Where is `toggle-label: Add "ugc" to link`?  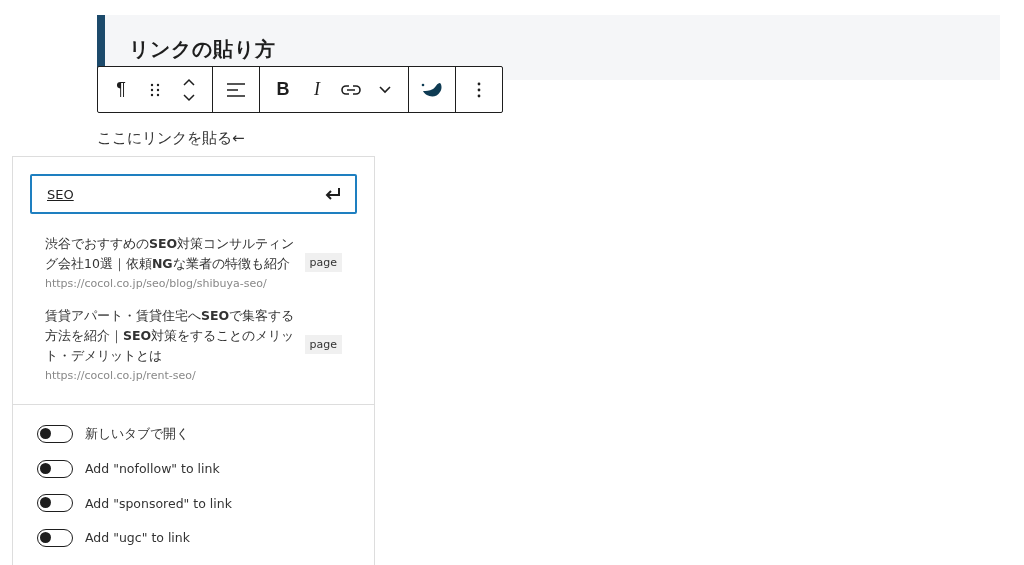 toggle-label: Add "ugc" to link is located at coordinates (137, 538).